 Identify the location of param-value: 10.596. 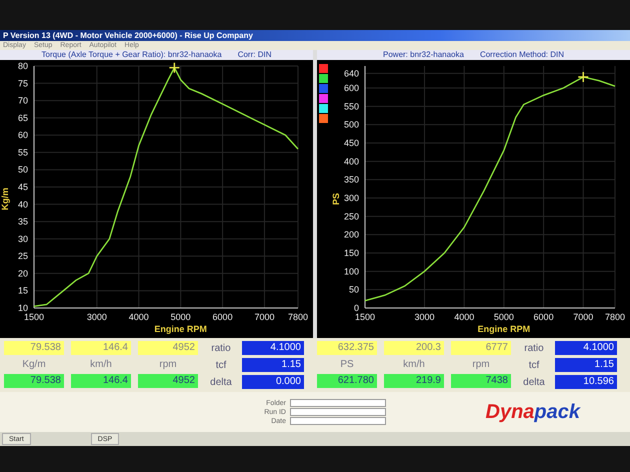
(586, 382).